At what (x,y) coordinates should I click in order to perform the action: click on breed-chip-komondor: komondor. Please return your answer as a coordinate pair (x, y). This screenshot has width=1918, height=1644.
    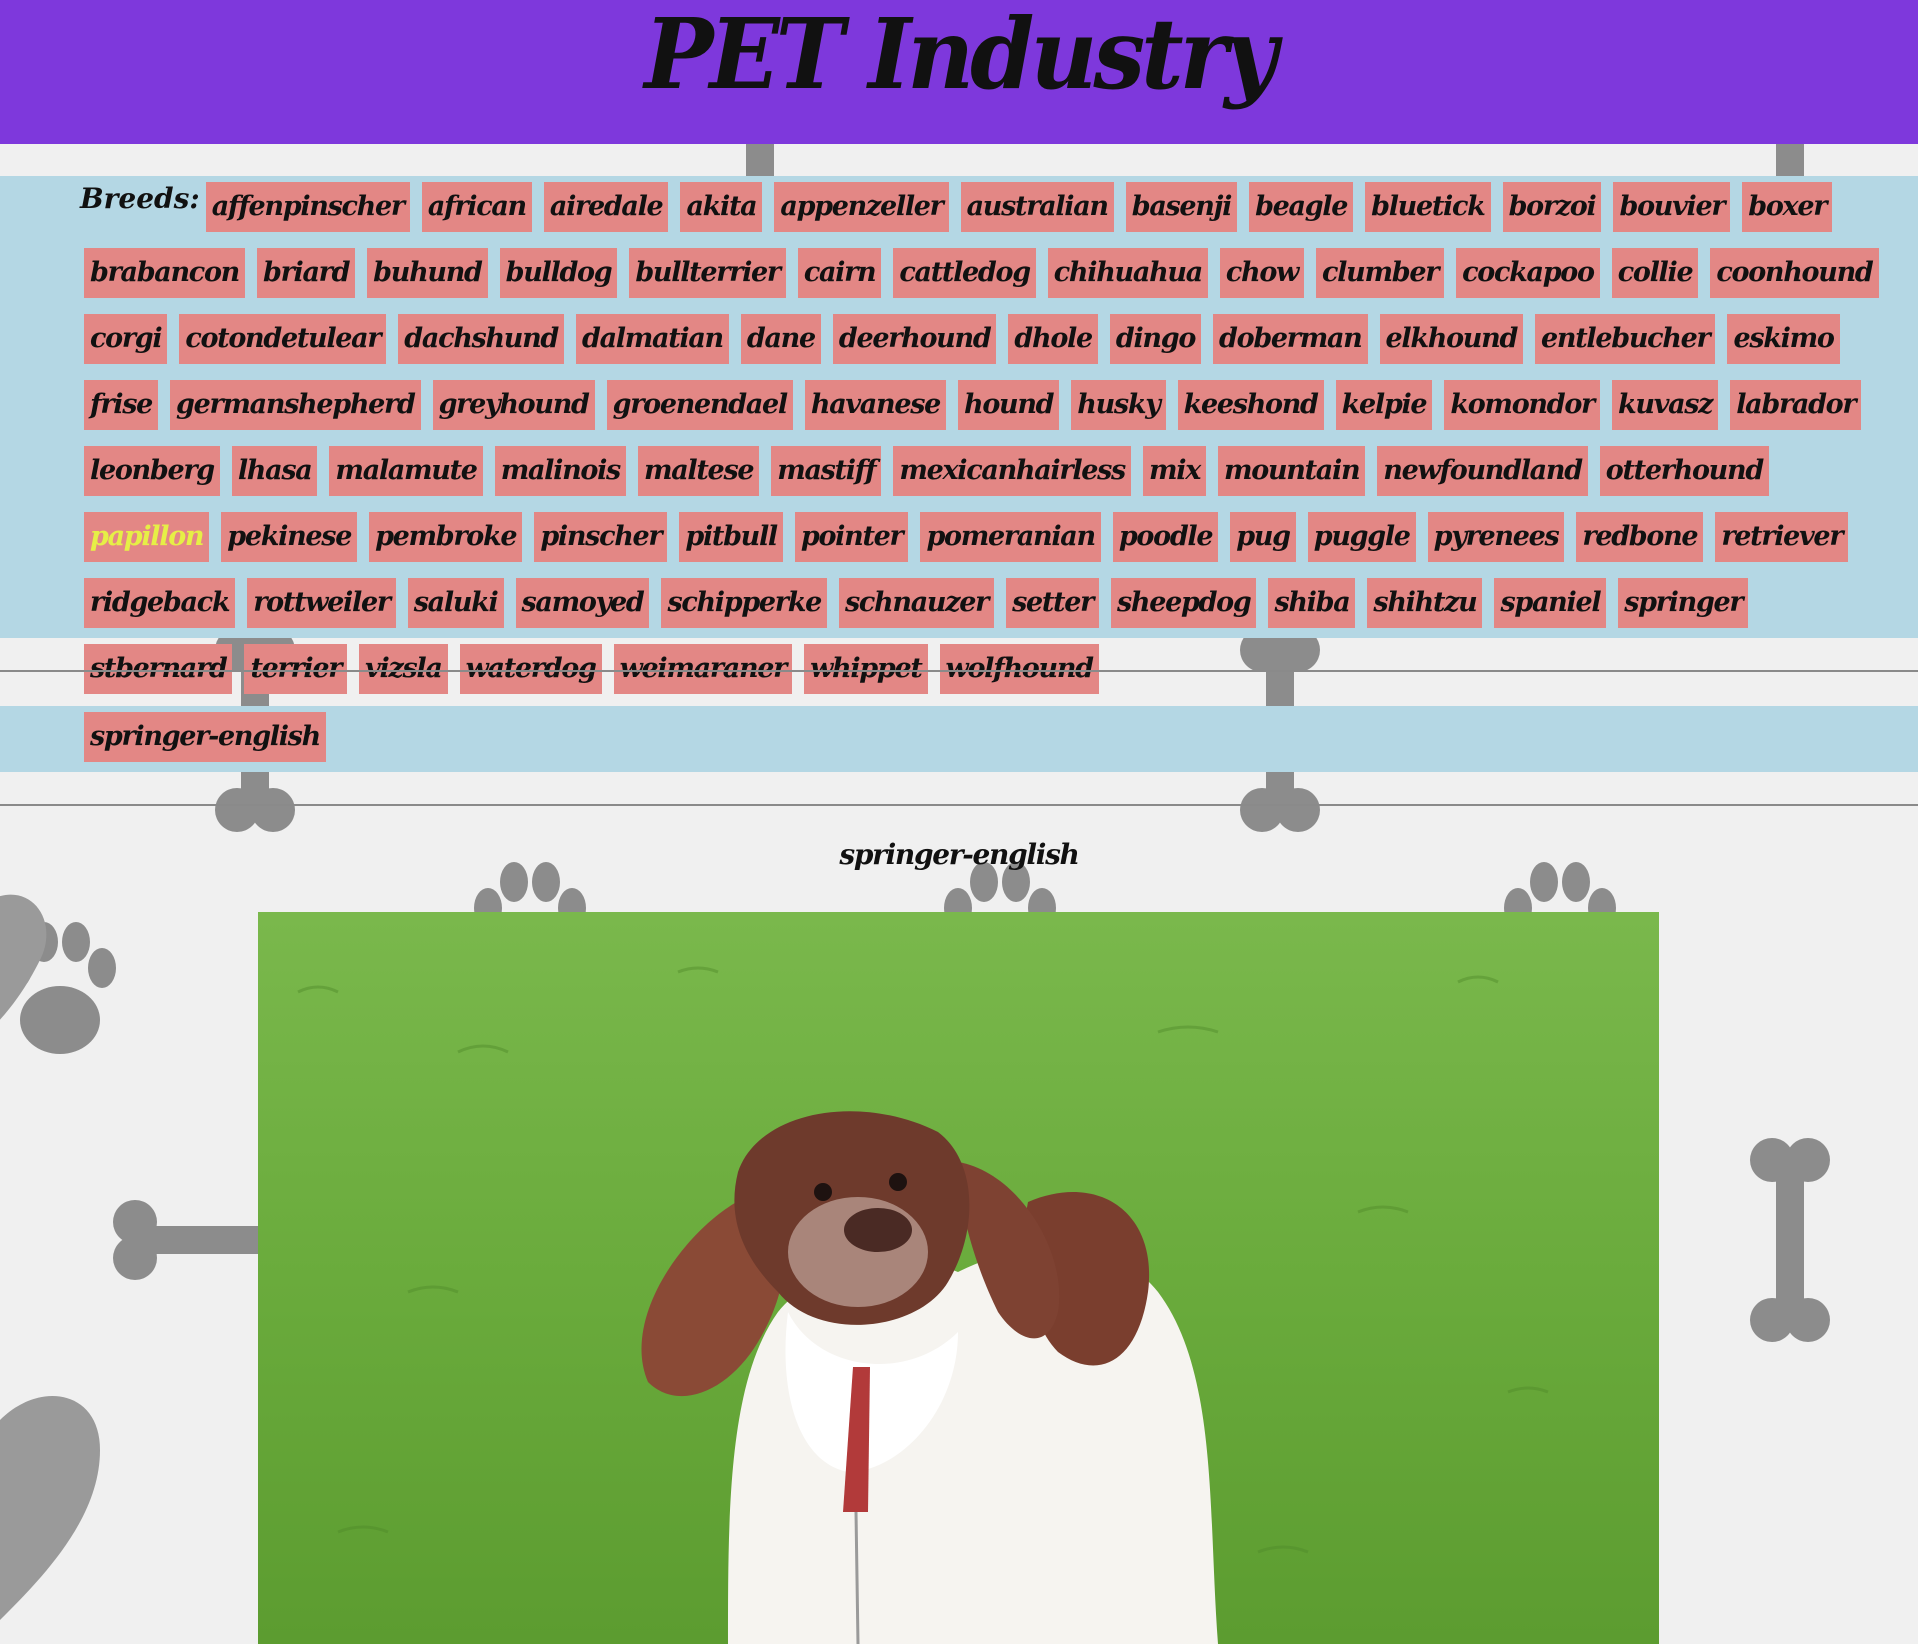
    Looking at the image, I should click on (1522, 405).